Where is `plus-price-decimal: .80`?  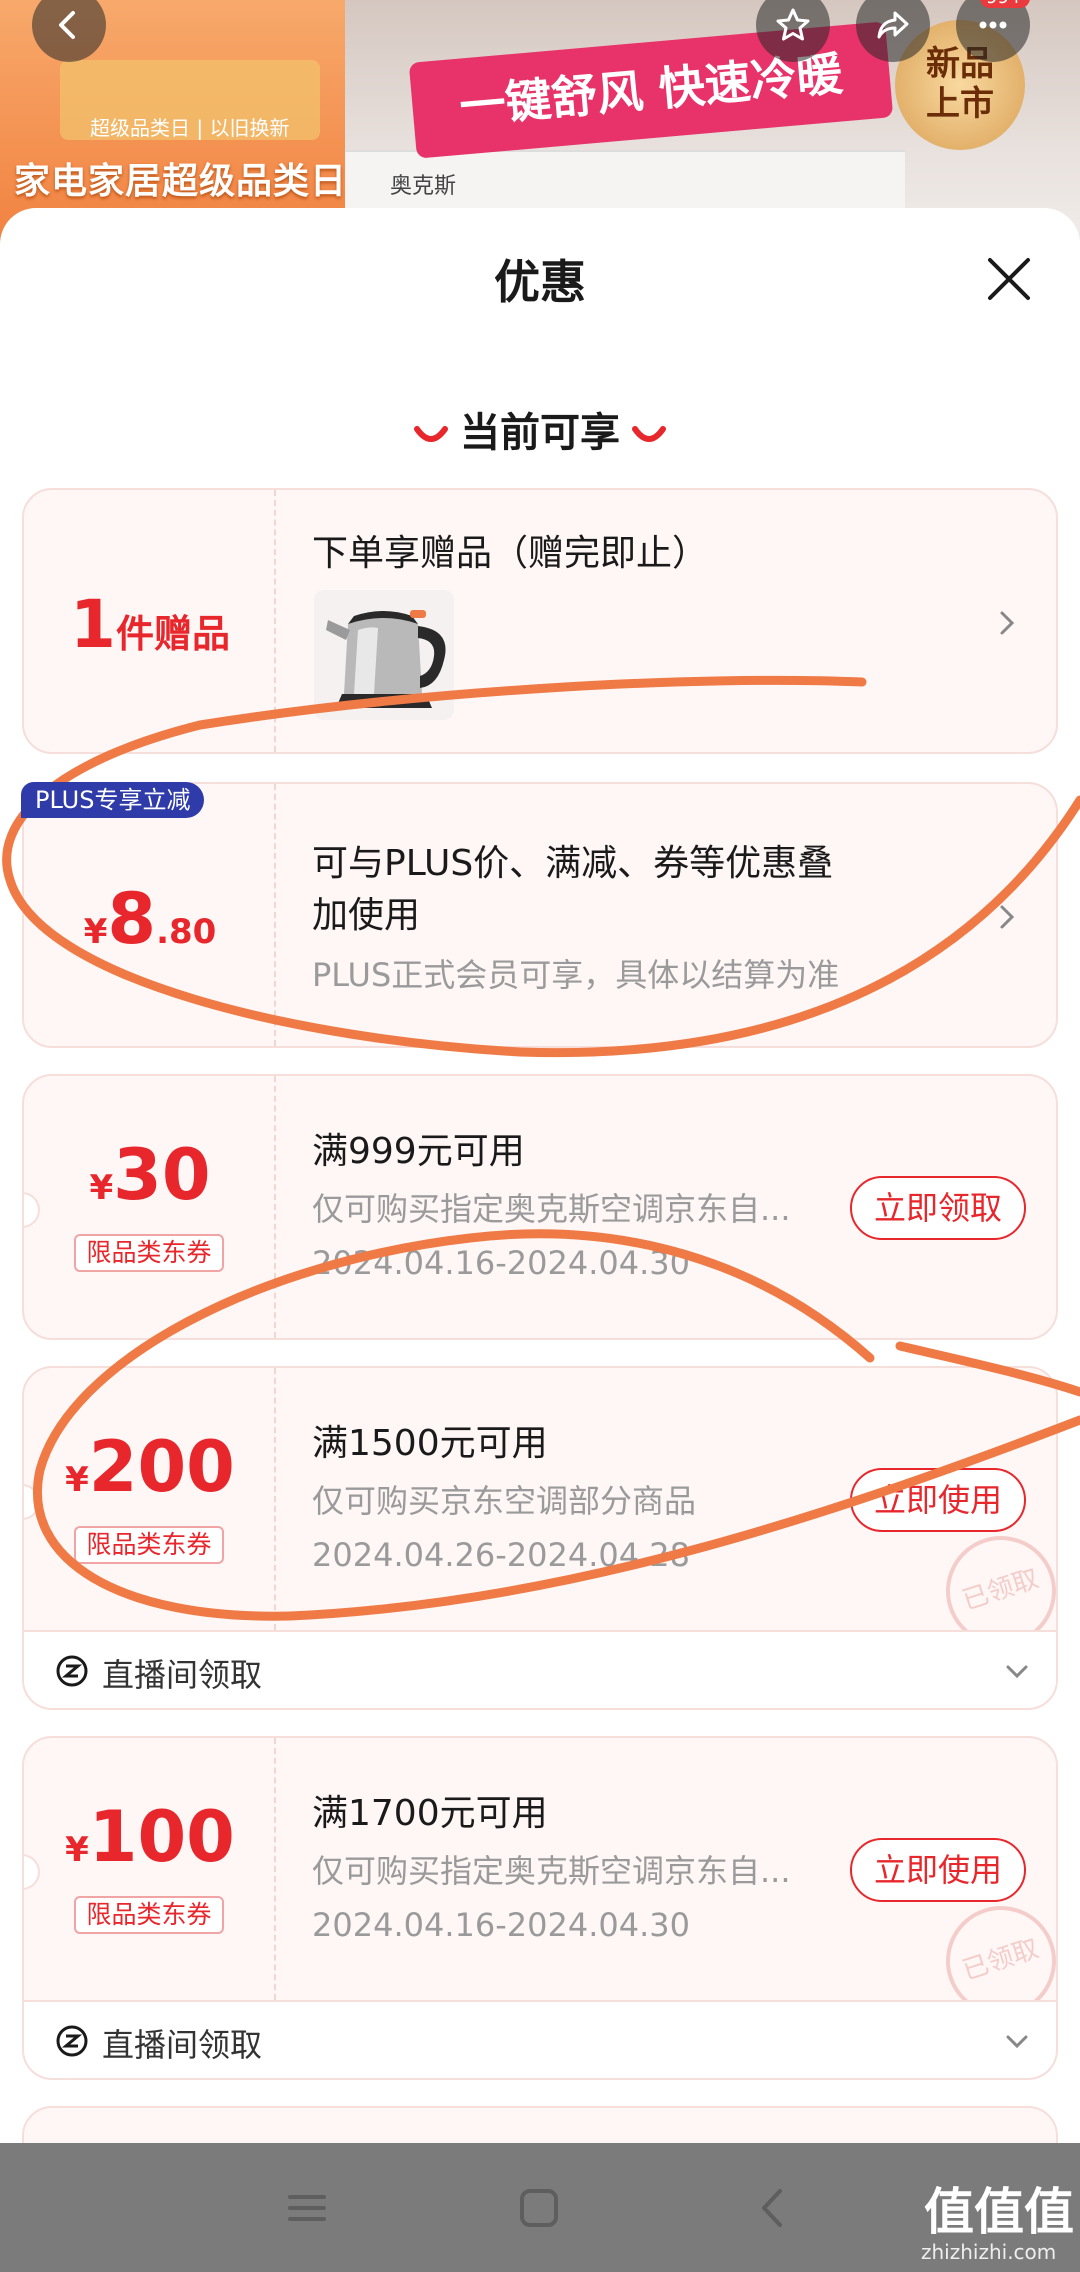
plus-price-decimal: .80 is located at coordinates (186, 932).